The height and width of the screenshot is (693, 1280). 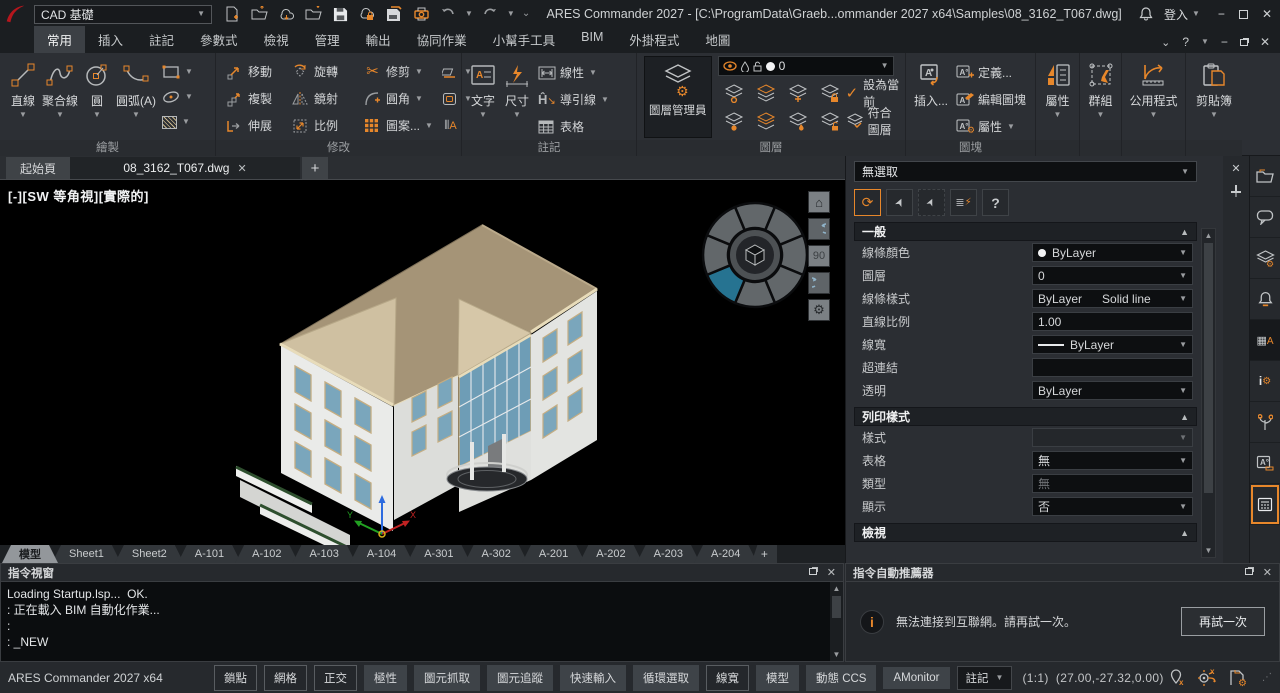 What do you see at coordinates (766, 93) in the screenshot?
I see `layer-unisolate-icon` at bounding box center [766, 93].